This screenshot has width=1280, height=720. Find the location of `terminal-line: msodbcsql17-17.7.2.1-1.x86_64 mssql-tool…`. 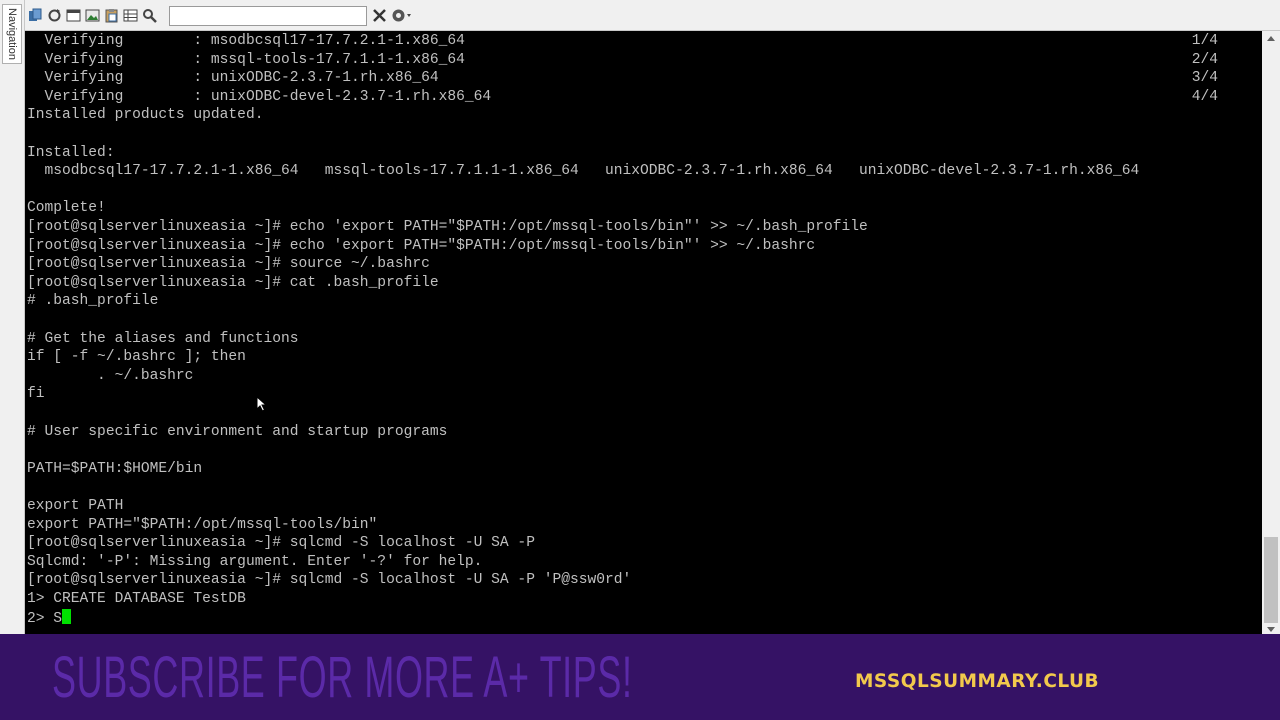

terminal-line: msodbcsql17-17.7.2.1-1.x86_64 mssql-tool… is located at coordinates (583, 171).